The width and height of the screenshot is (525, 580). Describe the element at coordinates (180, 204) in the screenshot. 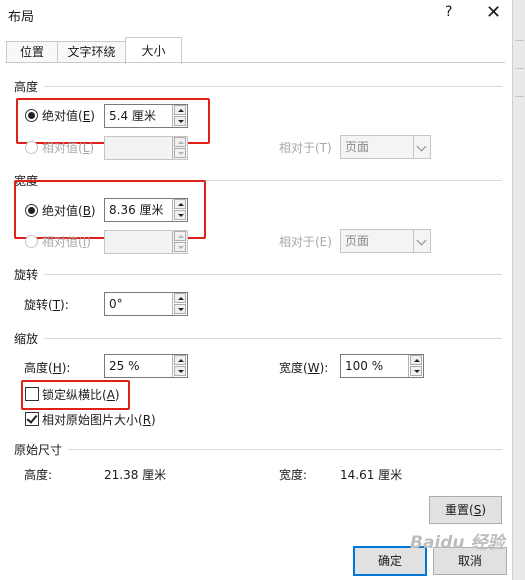

I see `width-absolute-up-icon` at that location.